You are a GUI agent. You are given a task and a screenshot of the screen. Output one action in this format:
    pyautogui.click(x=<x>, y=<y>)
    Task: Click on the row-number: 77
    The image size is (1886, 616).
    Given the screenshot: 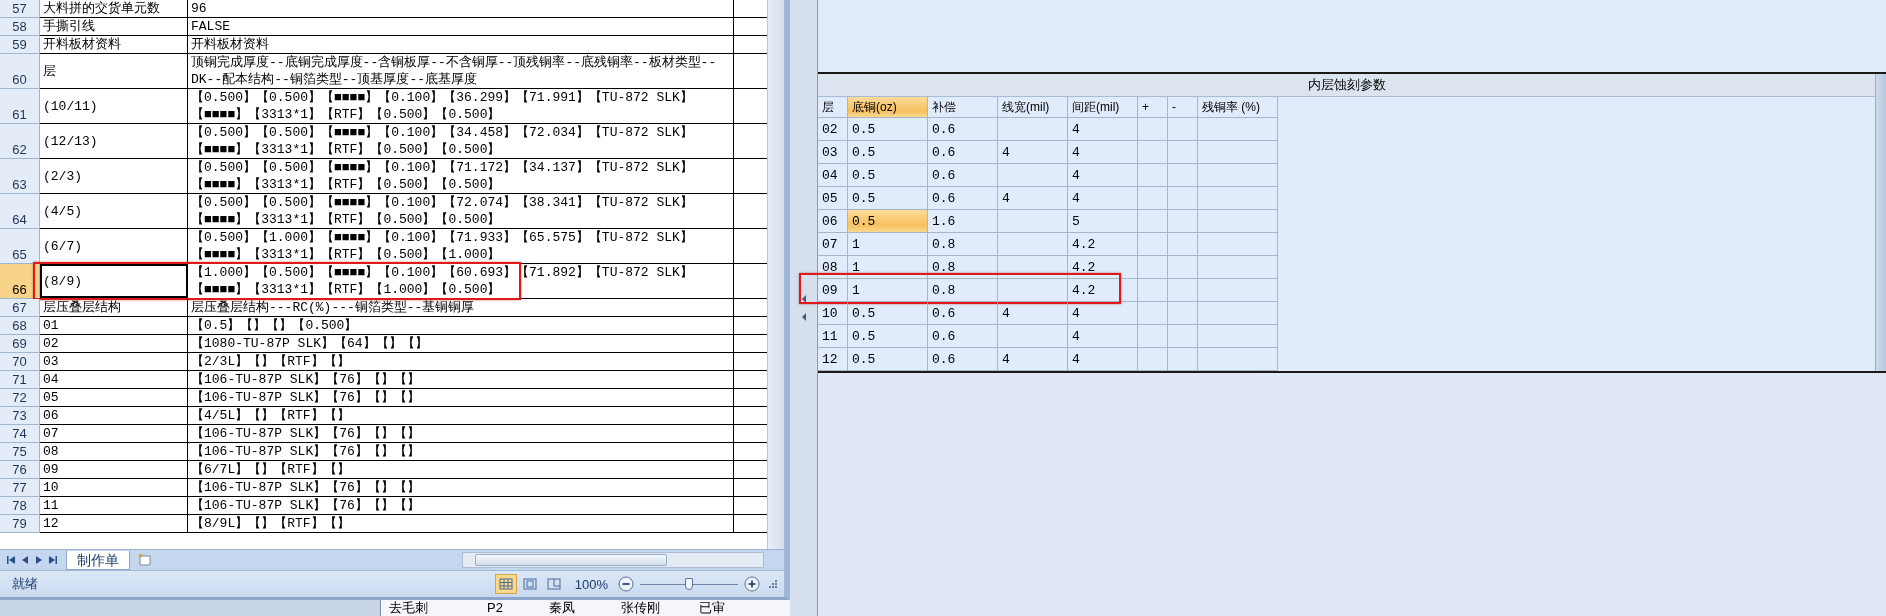 What is the action you would take?
    pyautogui.click(x=20, y=488)
    